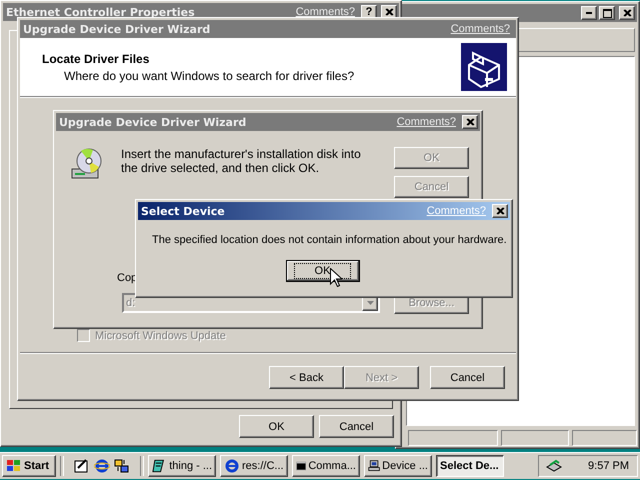 This screenshot has height=480, width=640. Describe the element at coordinates (160, 336) in the screenshot. I see `checkbox-label: Microsoft Windows Update` at that location.